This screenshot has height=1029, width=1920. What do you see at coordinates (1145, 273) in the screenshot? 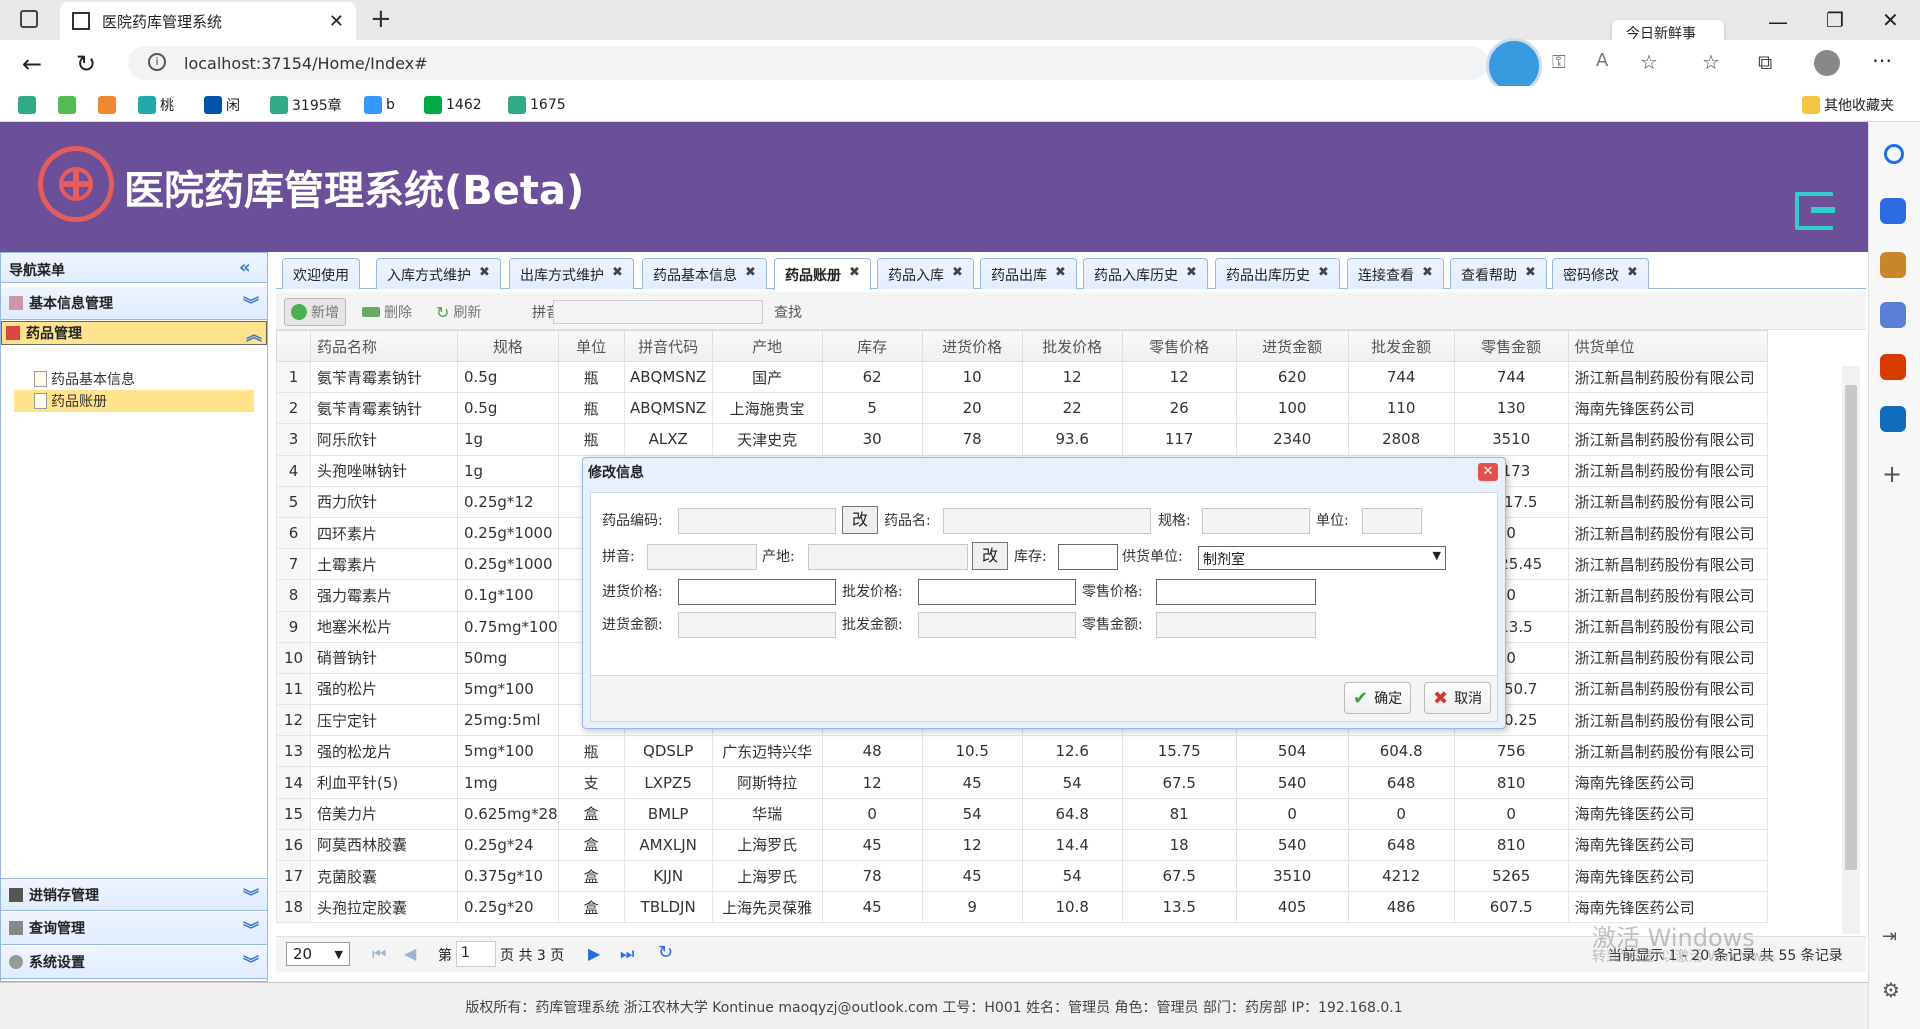
I see `tab-in-history: 药品入库历史 ✖` at bounding box center [1145, 273].